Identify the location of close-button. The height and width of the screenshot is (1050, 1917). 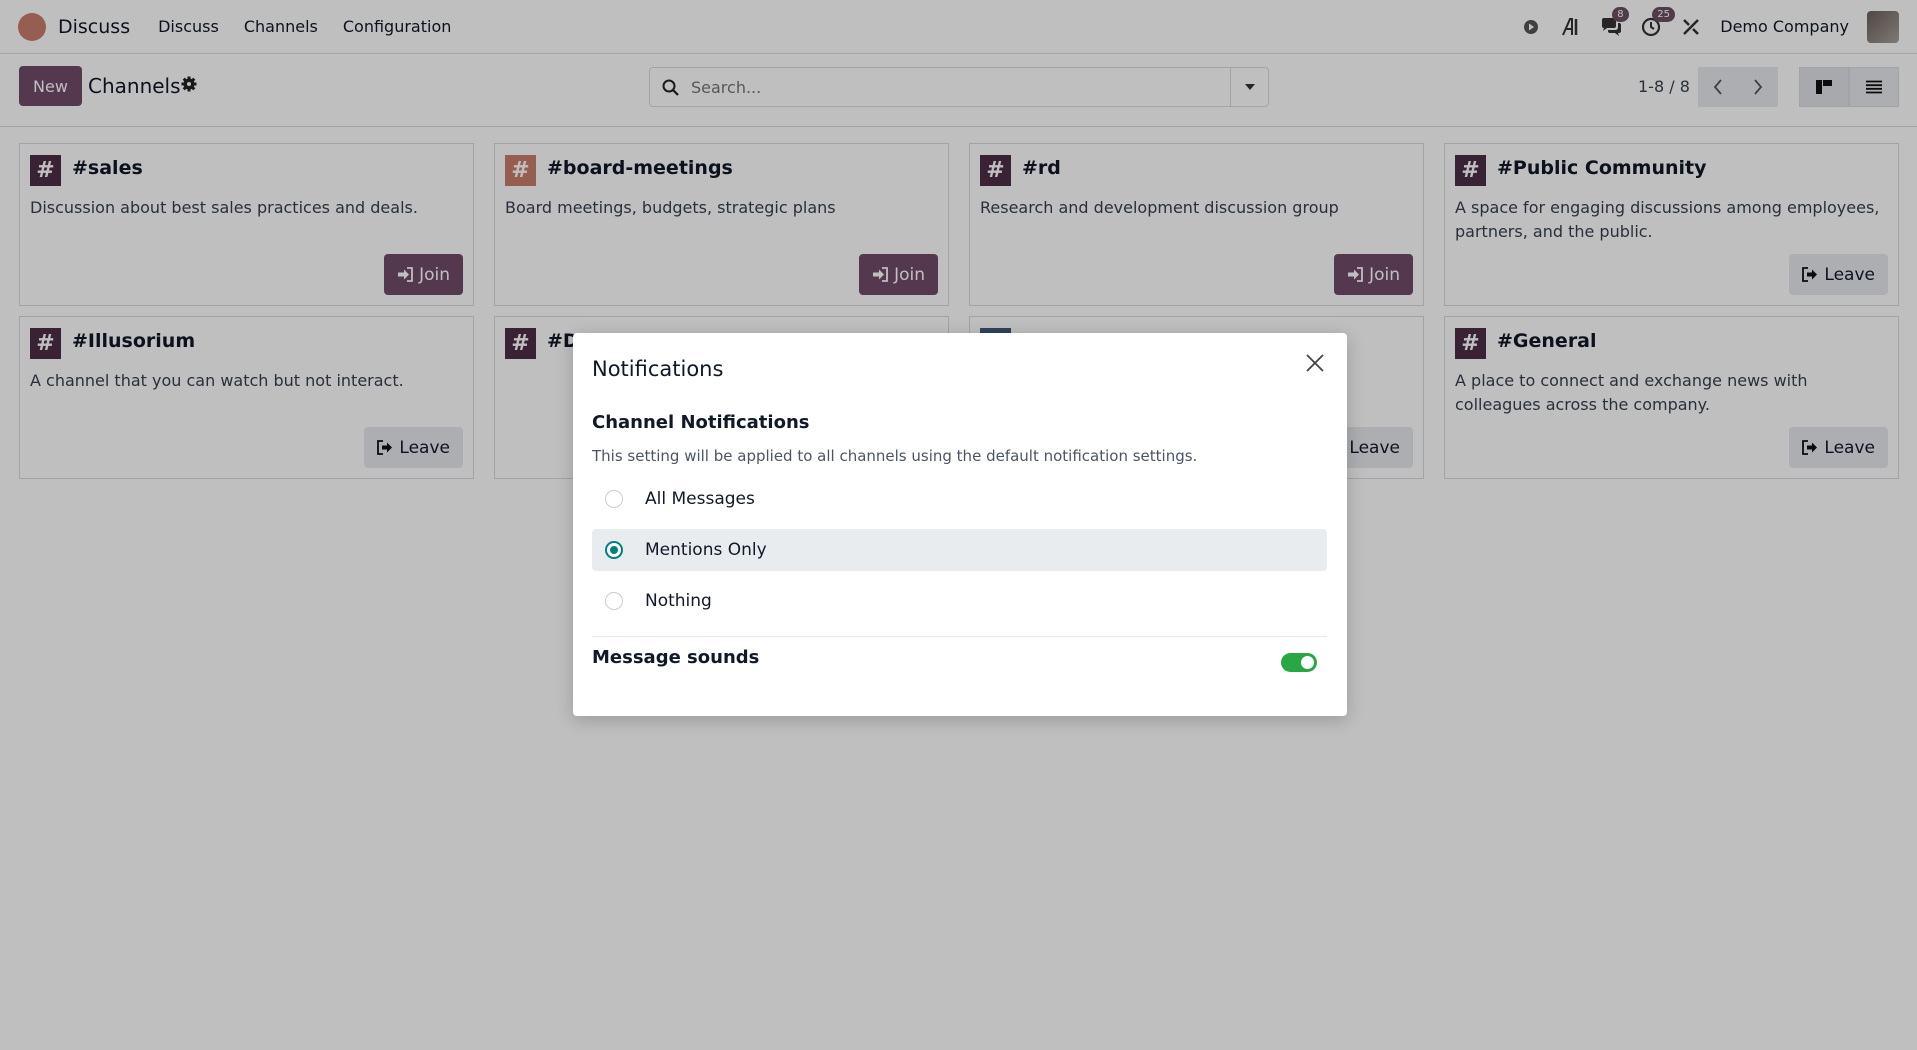
(1315, 363).